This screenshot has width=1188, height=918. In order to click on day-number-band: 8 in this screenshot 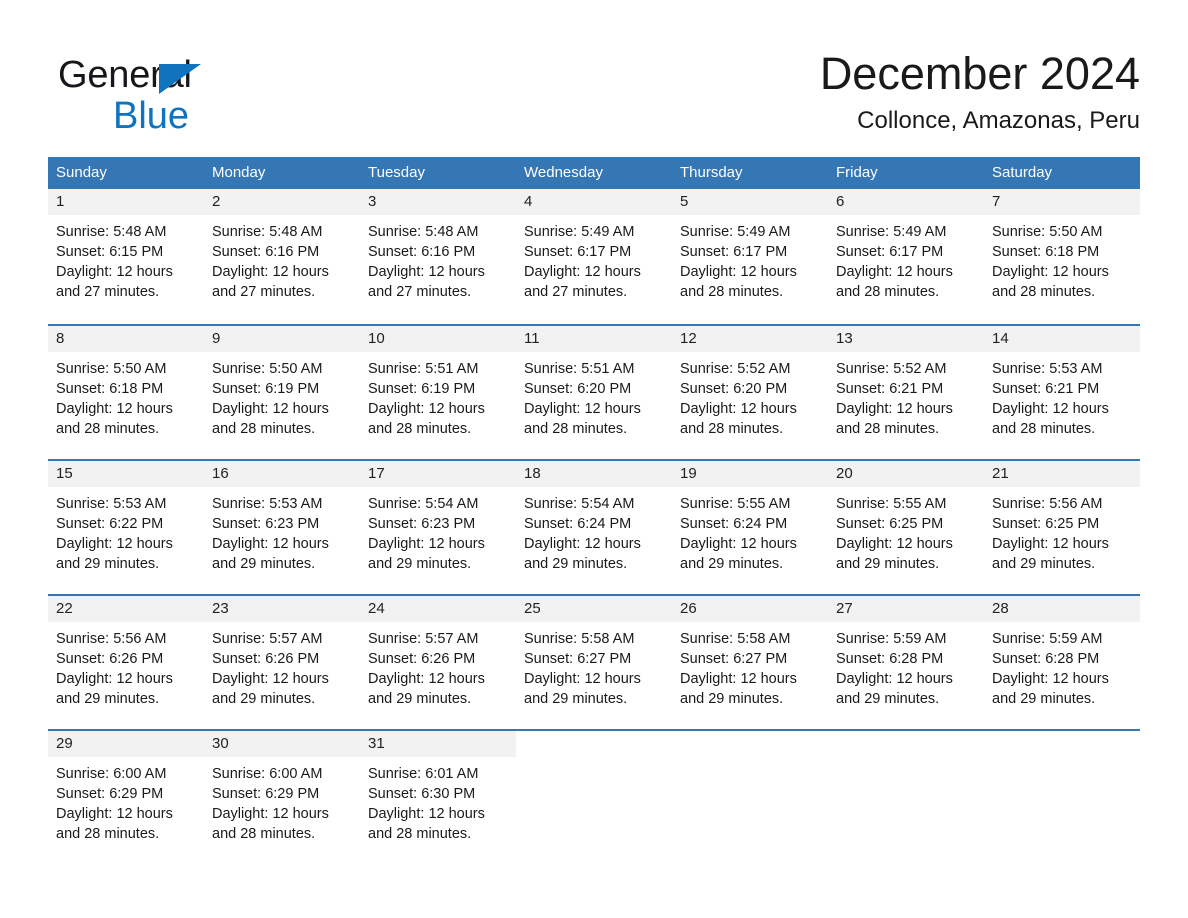, I will do `click(126, 339)`.